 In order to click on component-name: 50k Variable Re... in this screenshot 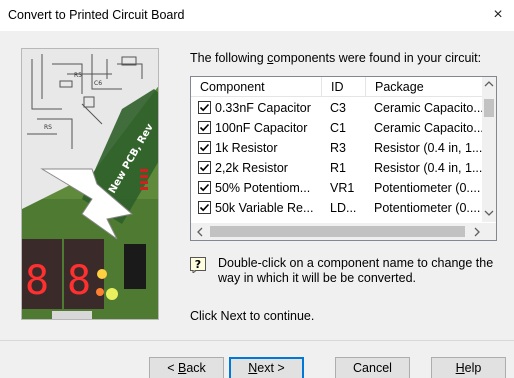, I will do `click(264, 208)`.